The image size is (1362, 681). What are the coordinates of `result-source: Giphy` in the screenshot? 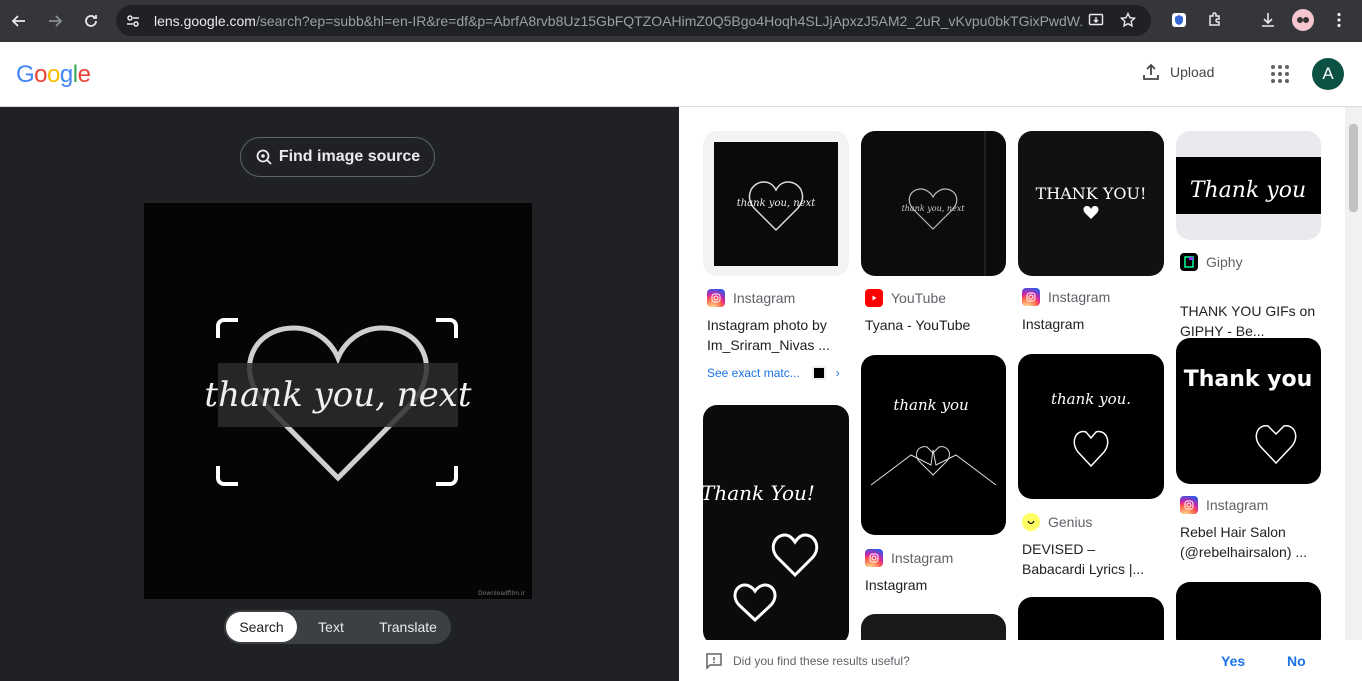 It's located at (1211, 262).